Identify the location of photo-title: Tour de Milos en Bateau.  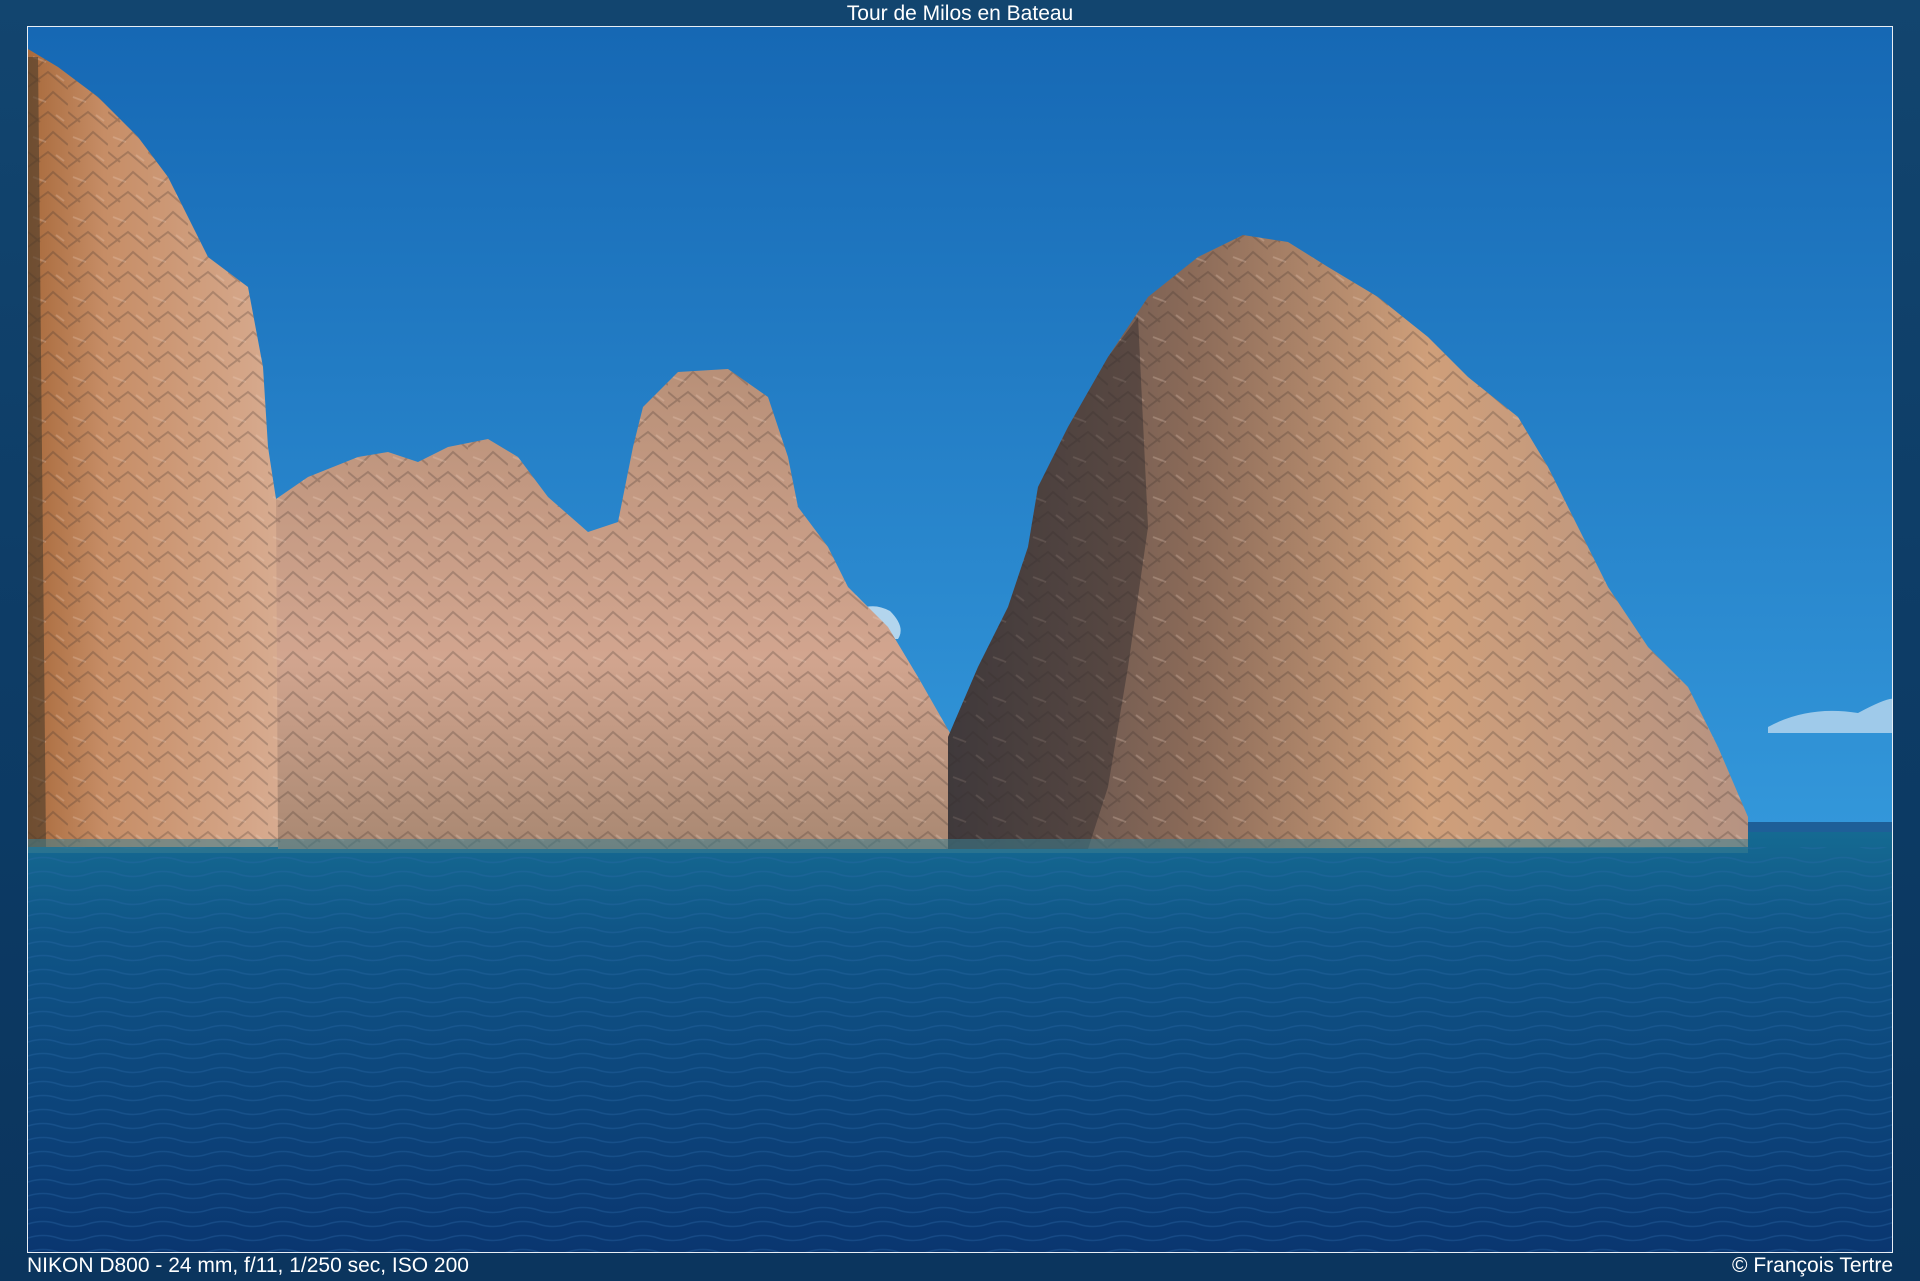
(960, 13).